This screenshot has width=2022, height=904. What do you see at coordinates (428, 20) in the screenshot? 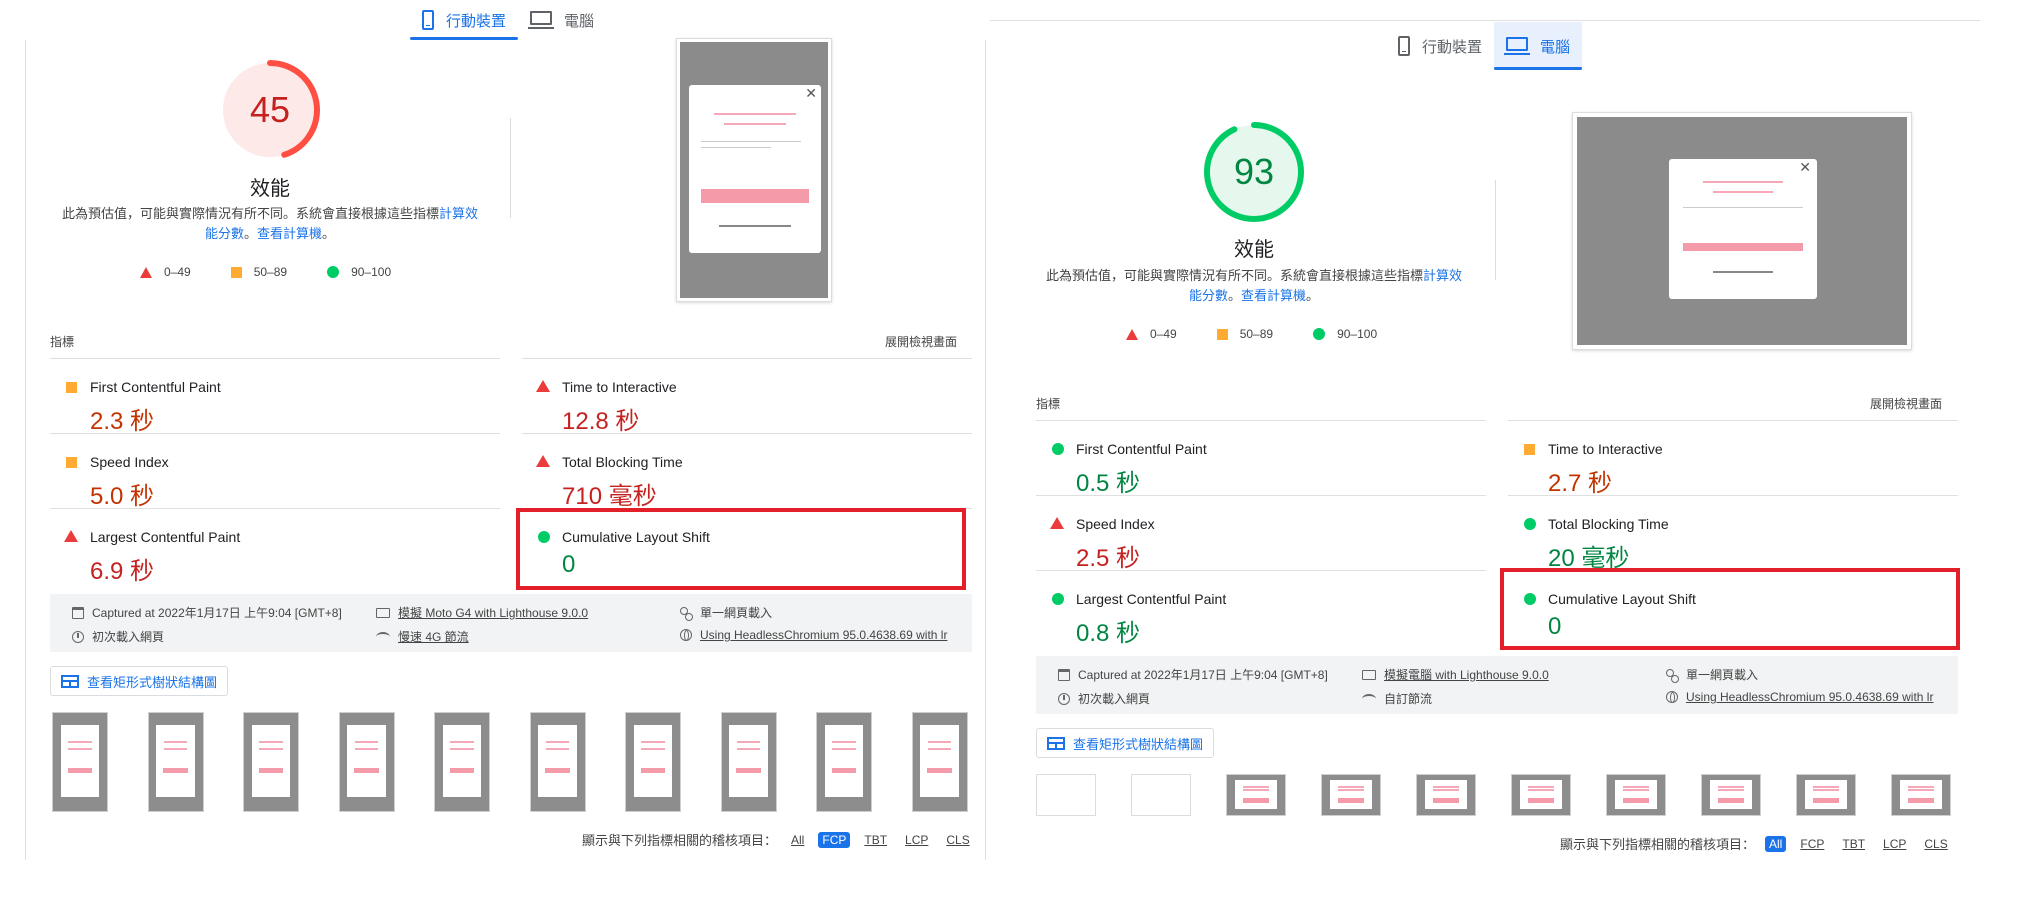
I see `phone-icon` at bounding box center [428, 20].